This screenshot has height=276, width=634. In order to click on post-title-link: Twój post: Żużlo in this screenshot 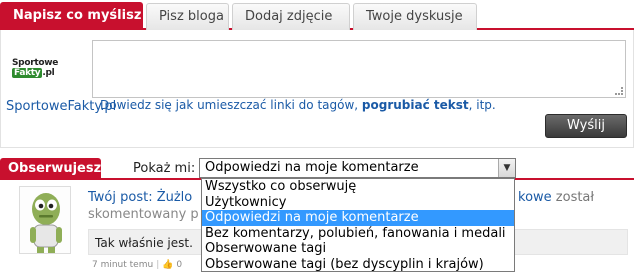, I will do `click(140, 197)`.